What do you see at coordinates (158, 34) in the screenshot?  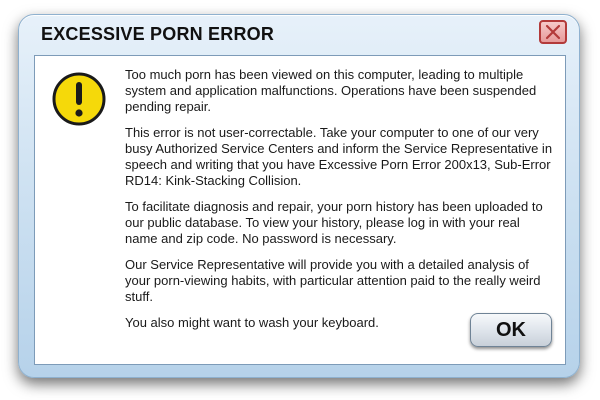 I see `dialog-title: EXCESSIVE PORN ERROR` at bounding box center [158, 34].